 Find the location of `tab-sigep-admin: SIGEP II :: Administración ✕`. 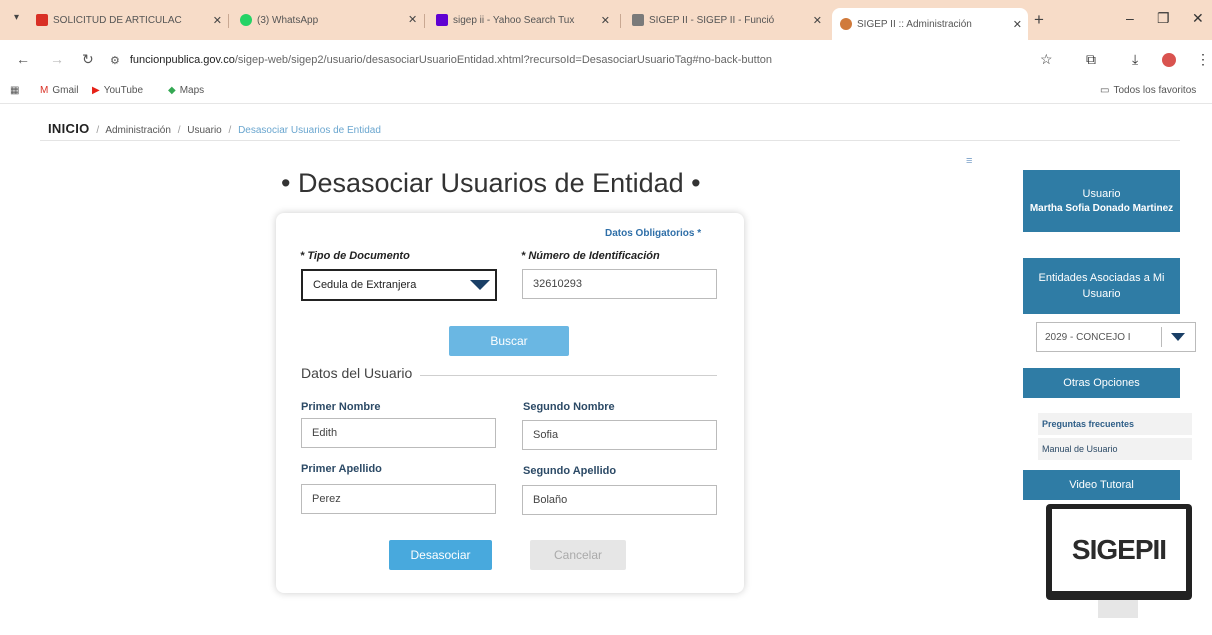

tab-sigep-admin: SIGEP II :: Administración ✕ is located at coordinates (930, 24).